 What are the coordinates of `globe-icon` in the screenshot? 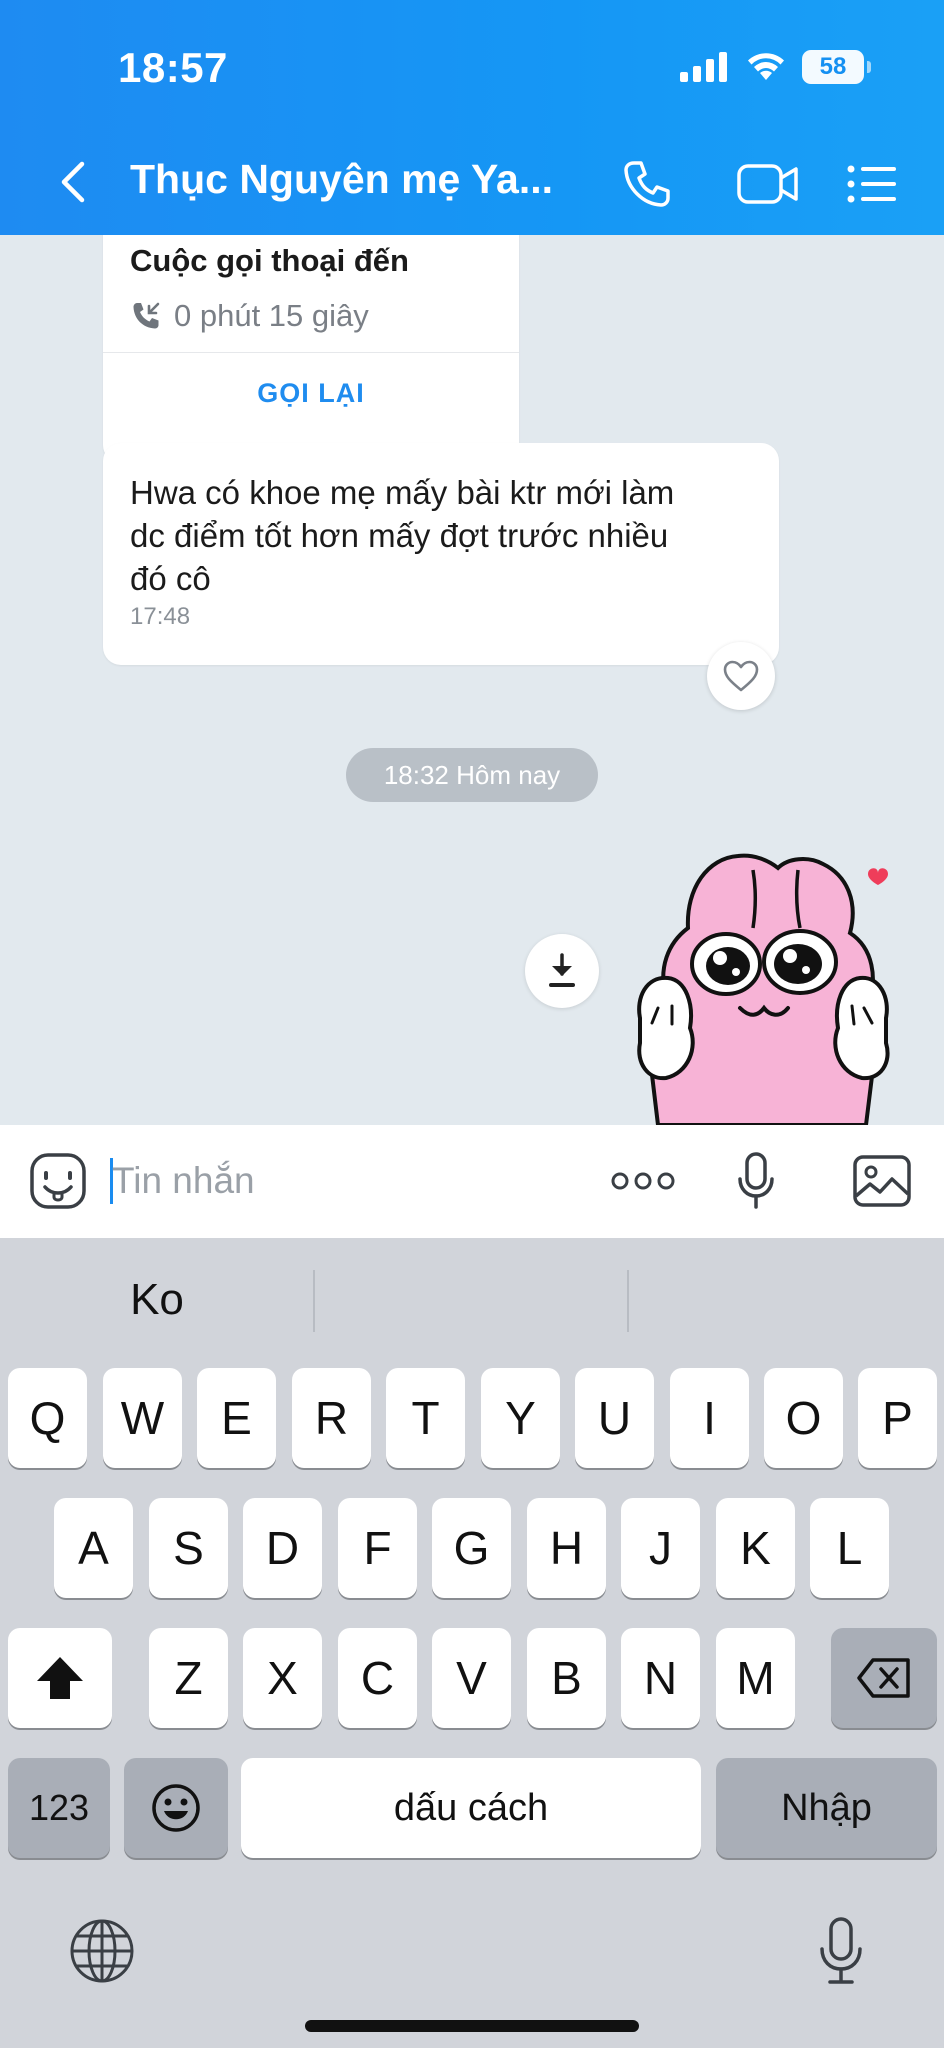 It's located at (102, 1951).